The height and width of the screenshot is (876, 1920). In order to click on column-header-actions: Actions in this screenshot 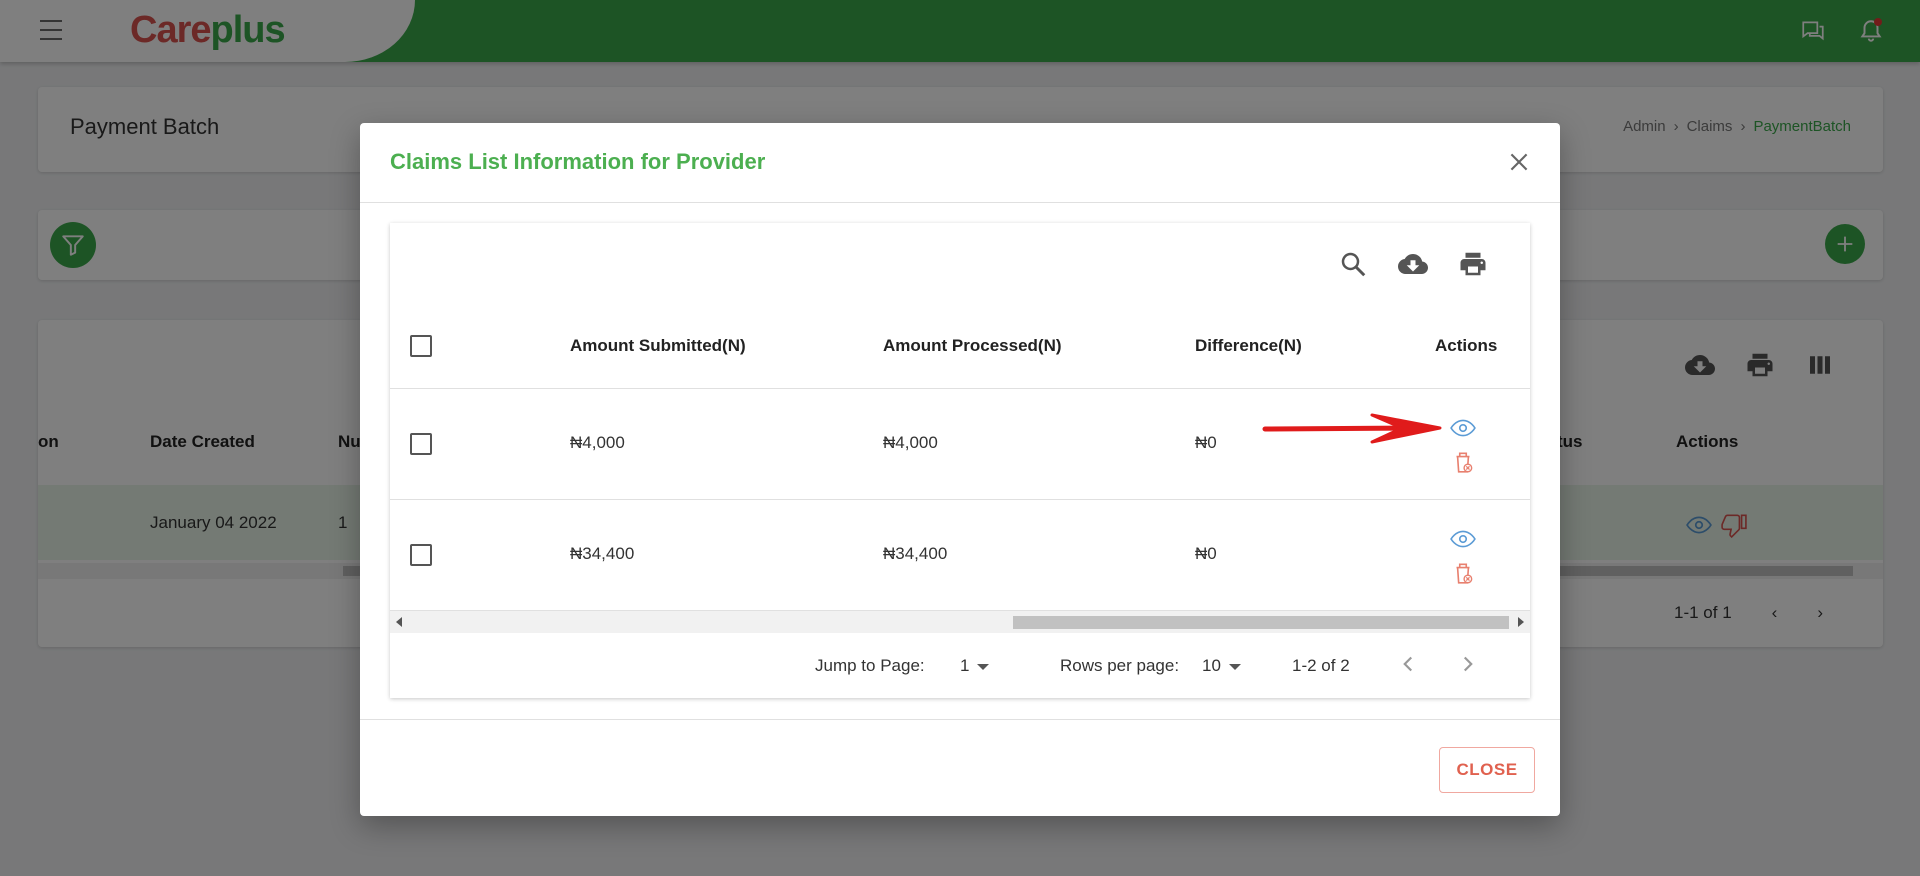, I will do `click(1466, 345)`.